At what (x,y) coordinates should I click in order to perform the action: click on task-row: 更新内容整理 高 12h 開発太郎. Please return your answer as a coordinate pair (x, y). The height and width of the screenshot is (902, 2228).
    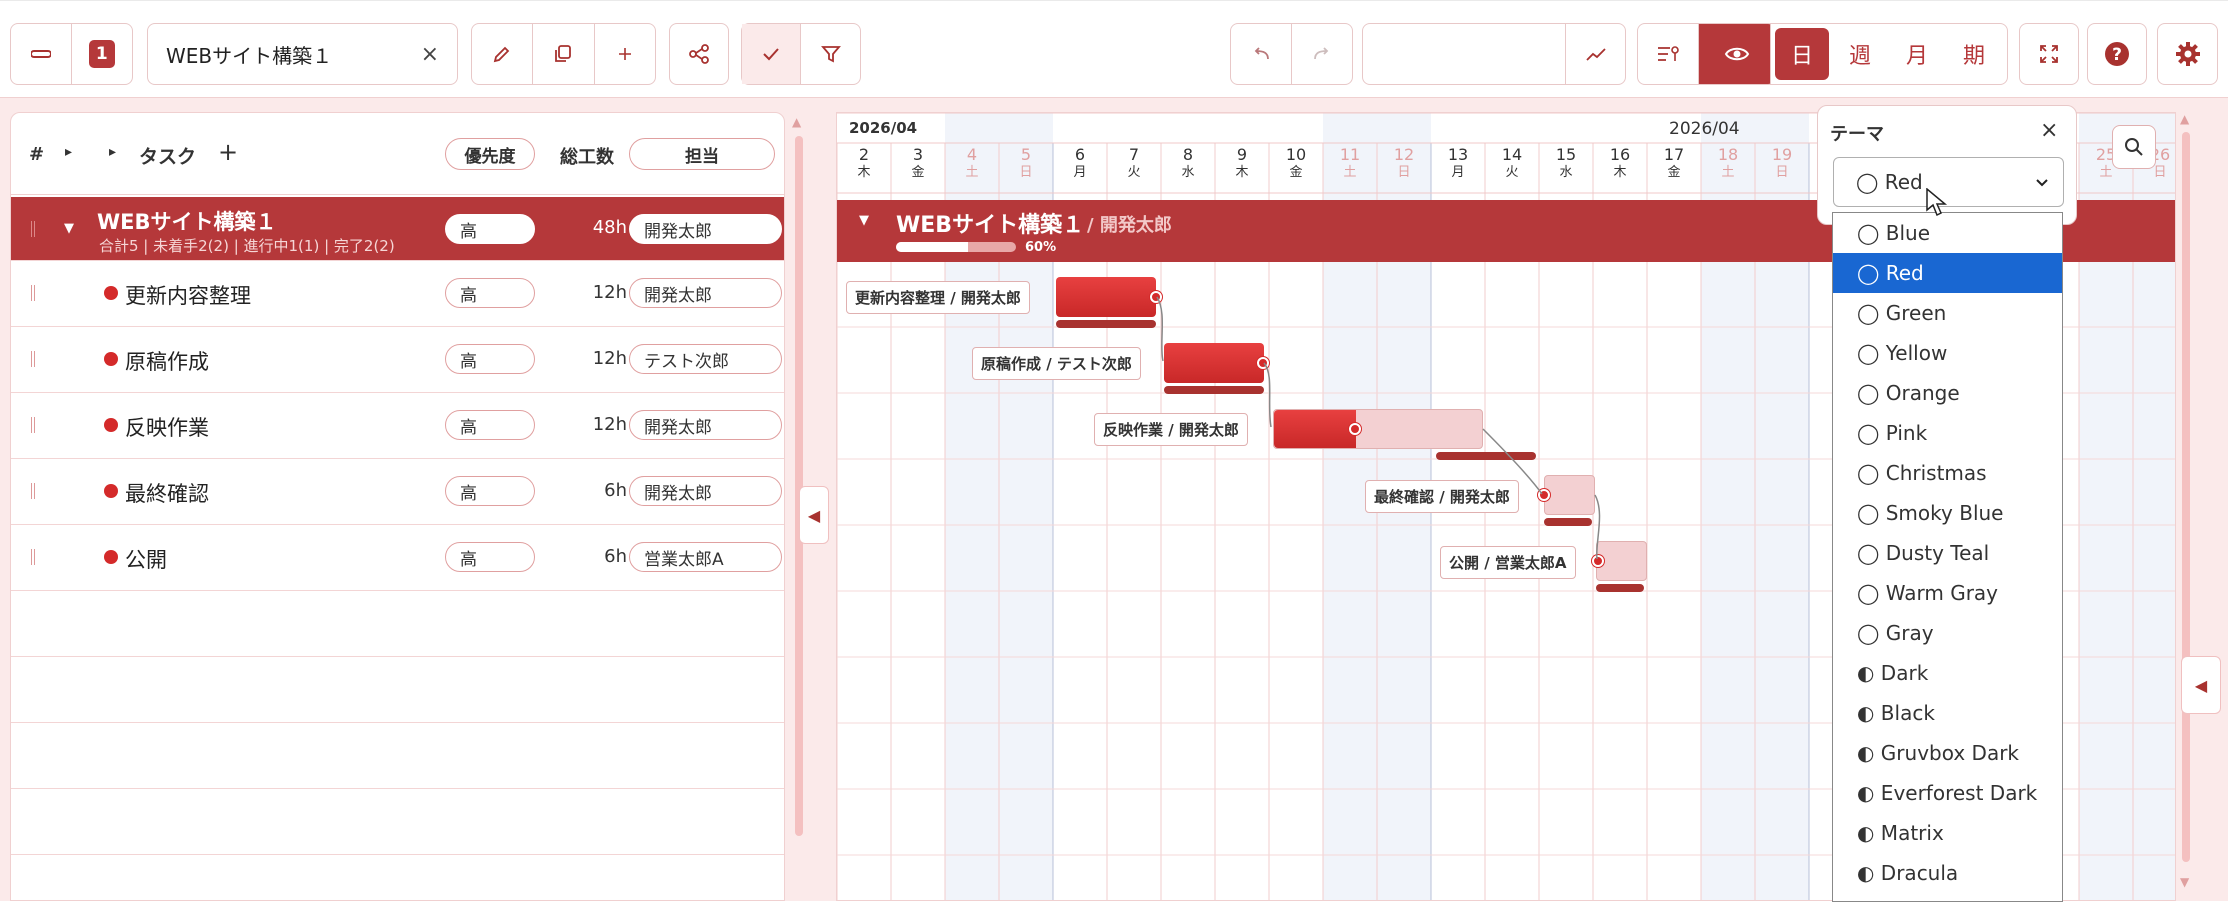
    Looking at the image, I should click on (397, 294).